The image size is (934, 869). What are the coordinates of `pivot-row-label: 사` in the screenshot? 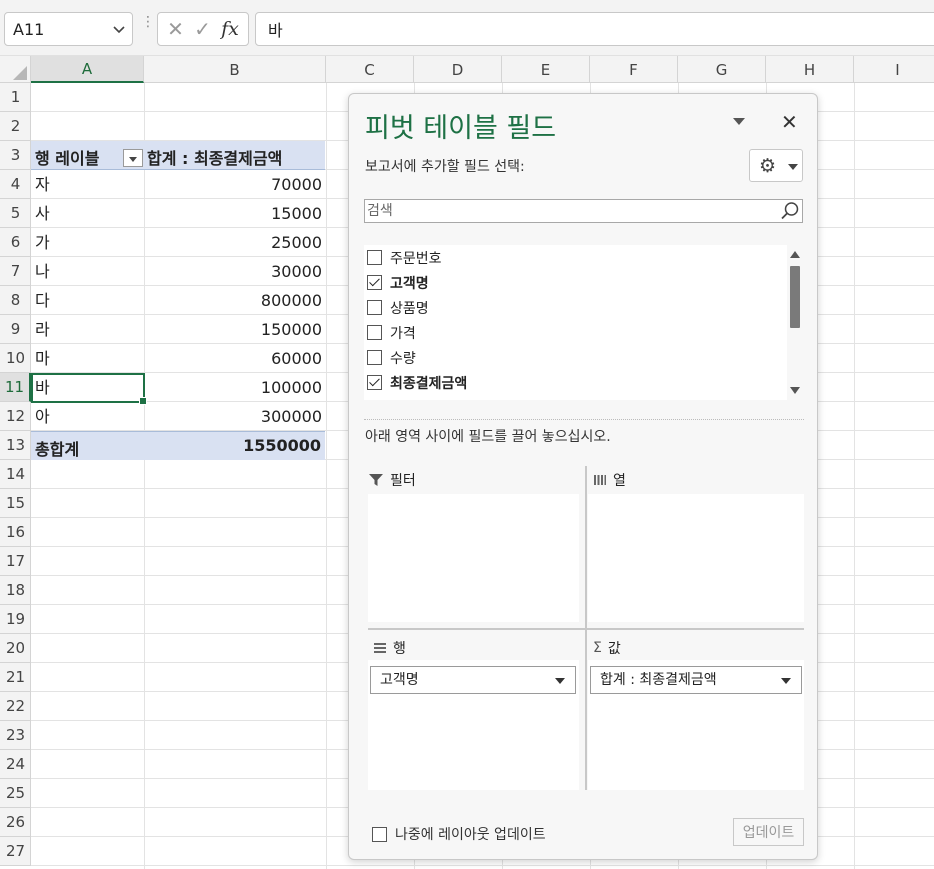 It's located at (42, 213).